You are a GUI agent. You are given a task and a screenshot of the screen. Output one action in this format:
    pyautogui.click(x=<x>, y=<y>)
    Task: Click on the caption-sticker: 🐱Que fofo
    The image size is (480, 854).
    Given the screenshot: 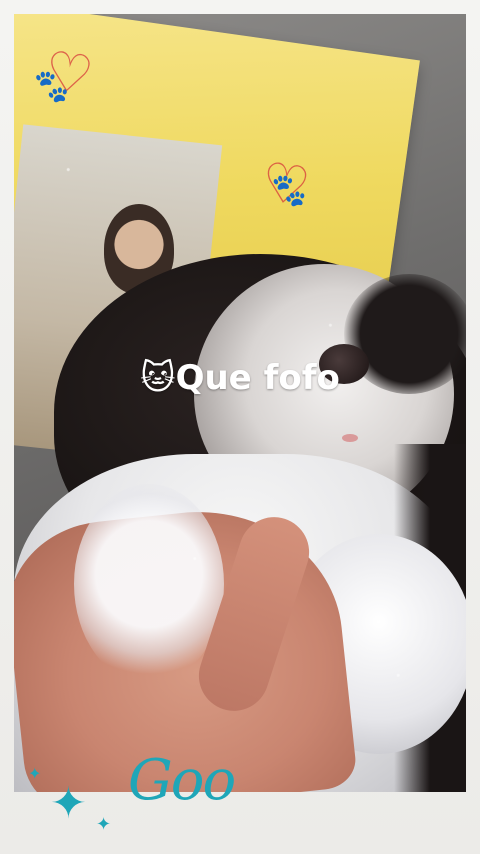 What is the action you would take?
    pyautogui.click(x=240, y=378)
    